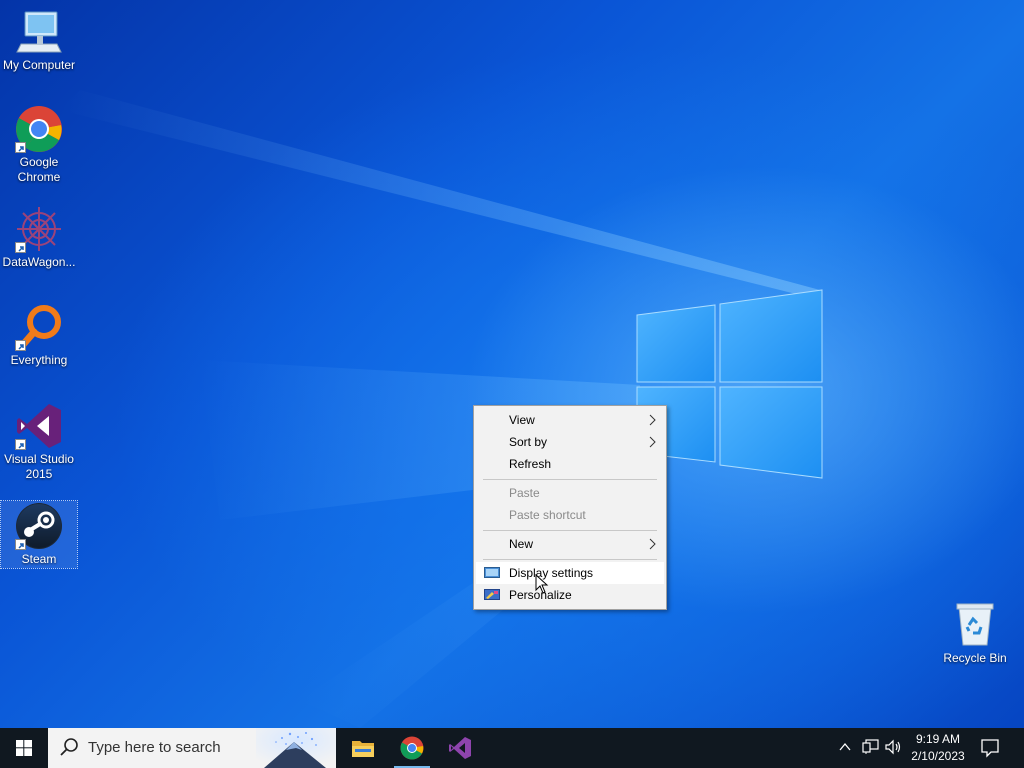 This screenshot has width=1024, height=768. I want to click on menu-item-view: View, so click(570, 420).